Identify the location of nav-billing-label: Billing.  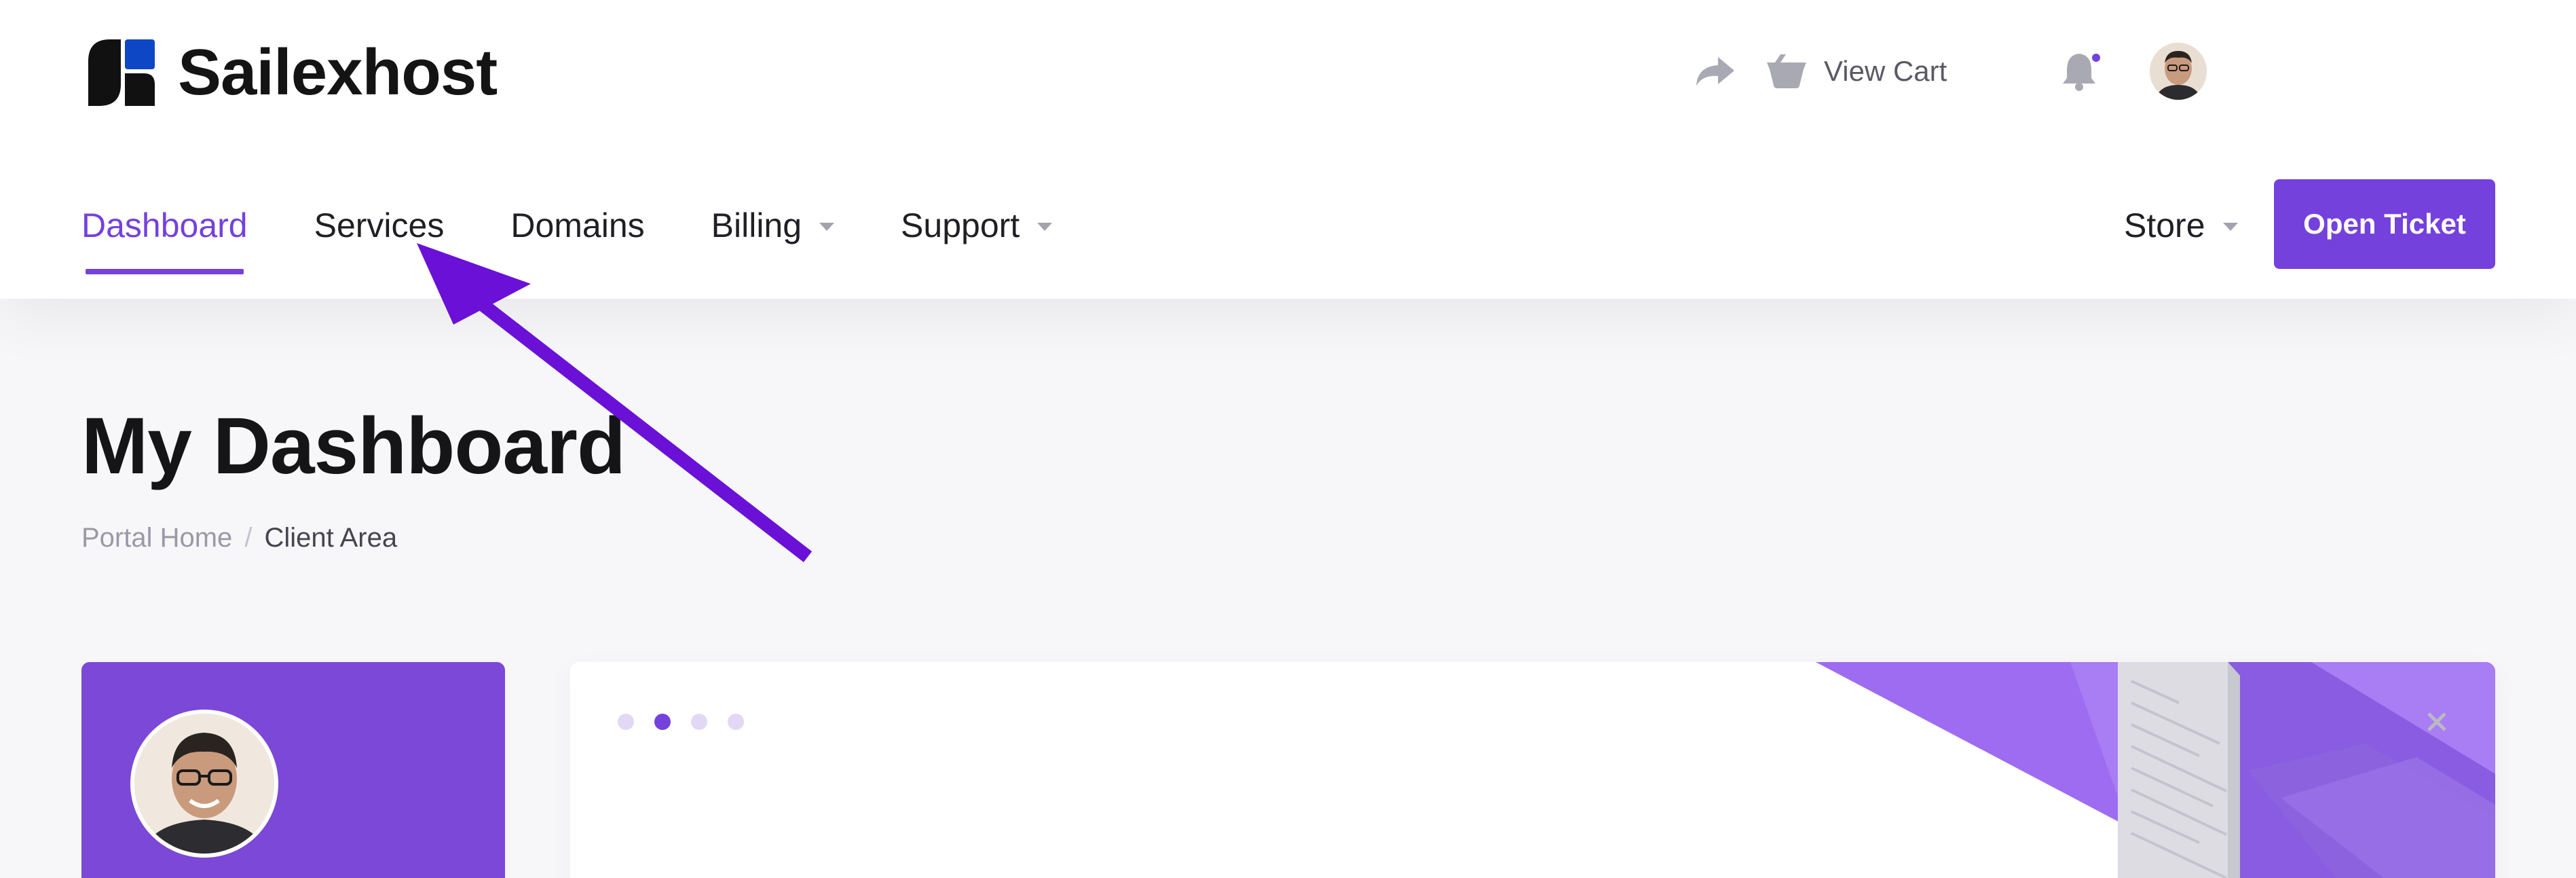
(756, 225).